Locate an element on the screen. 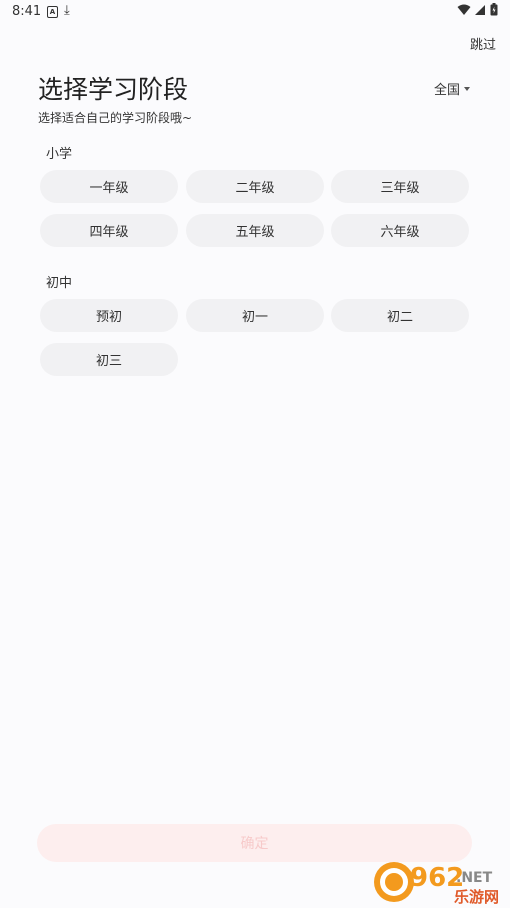  status-right-icons is located at coordinates (477, 9).